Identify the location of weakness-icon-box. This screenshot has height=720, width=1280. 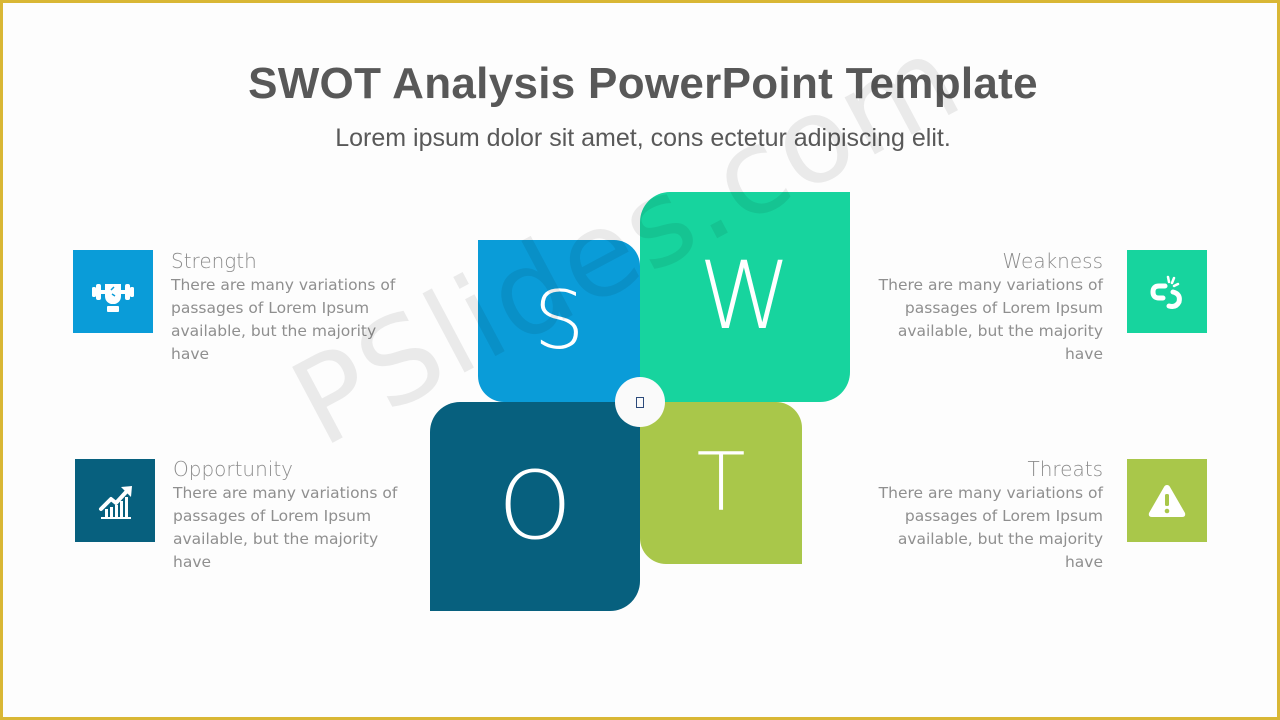
(1167, 291).